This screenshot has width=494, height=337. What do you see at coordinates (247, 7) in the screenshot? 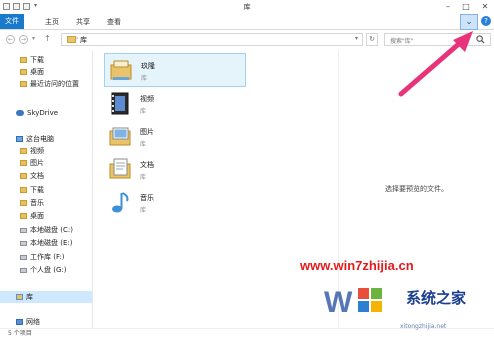
I see `window-title: 库` at bounding box center [247, 7].